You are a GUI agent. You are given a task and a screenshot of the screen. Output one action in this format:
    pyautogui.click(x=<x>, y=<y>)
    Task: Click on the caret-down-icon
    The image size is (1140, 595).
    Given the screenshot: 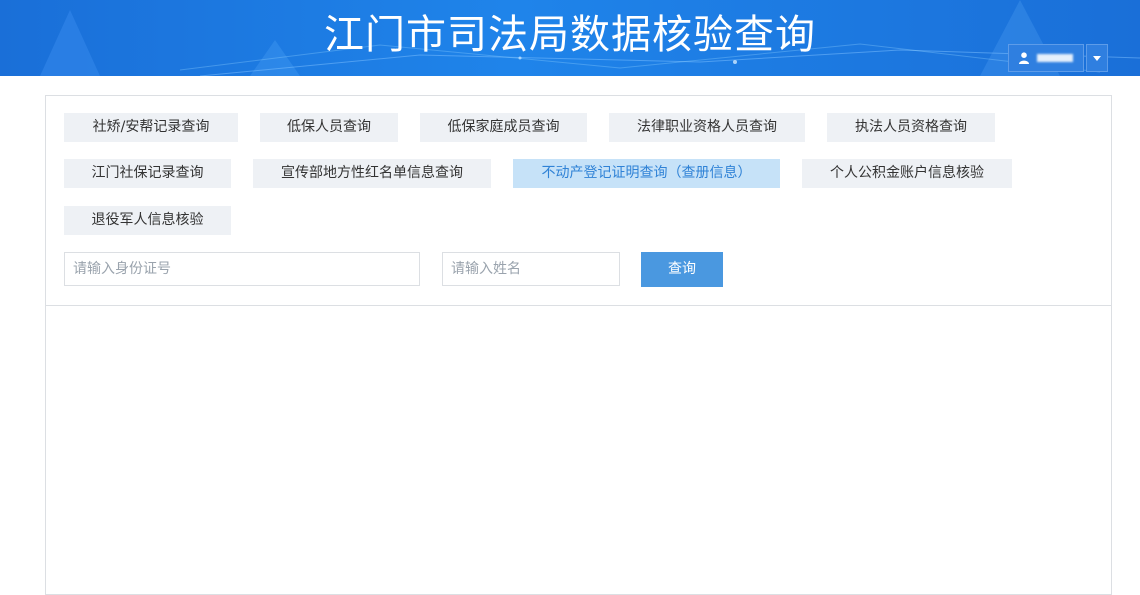 What is the action you would take?
    pyautogui.click(x=1097, y=58)
    